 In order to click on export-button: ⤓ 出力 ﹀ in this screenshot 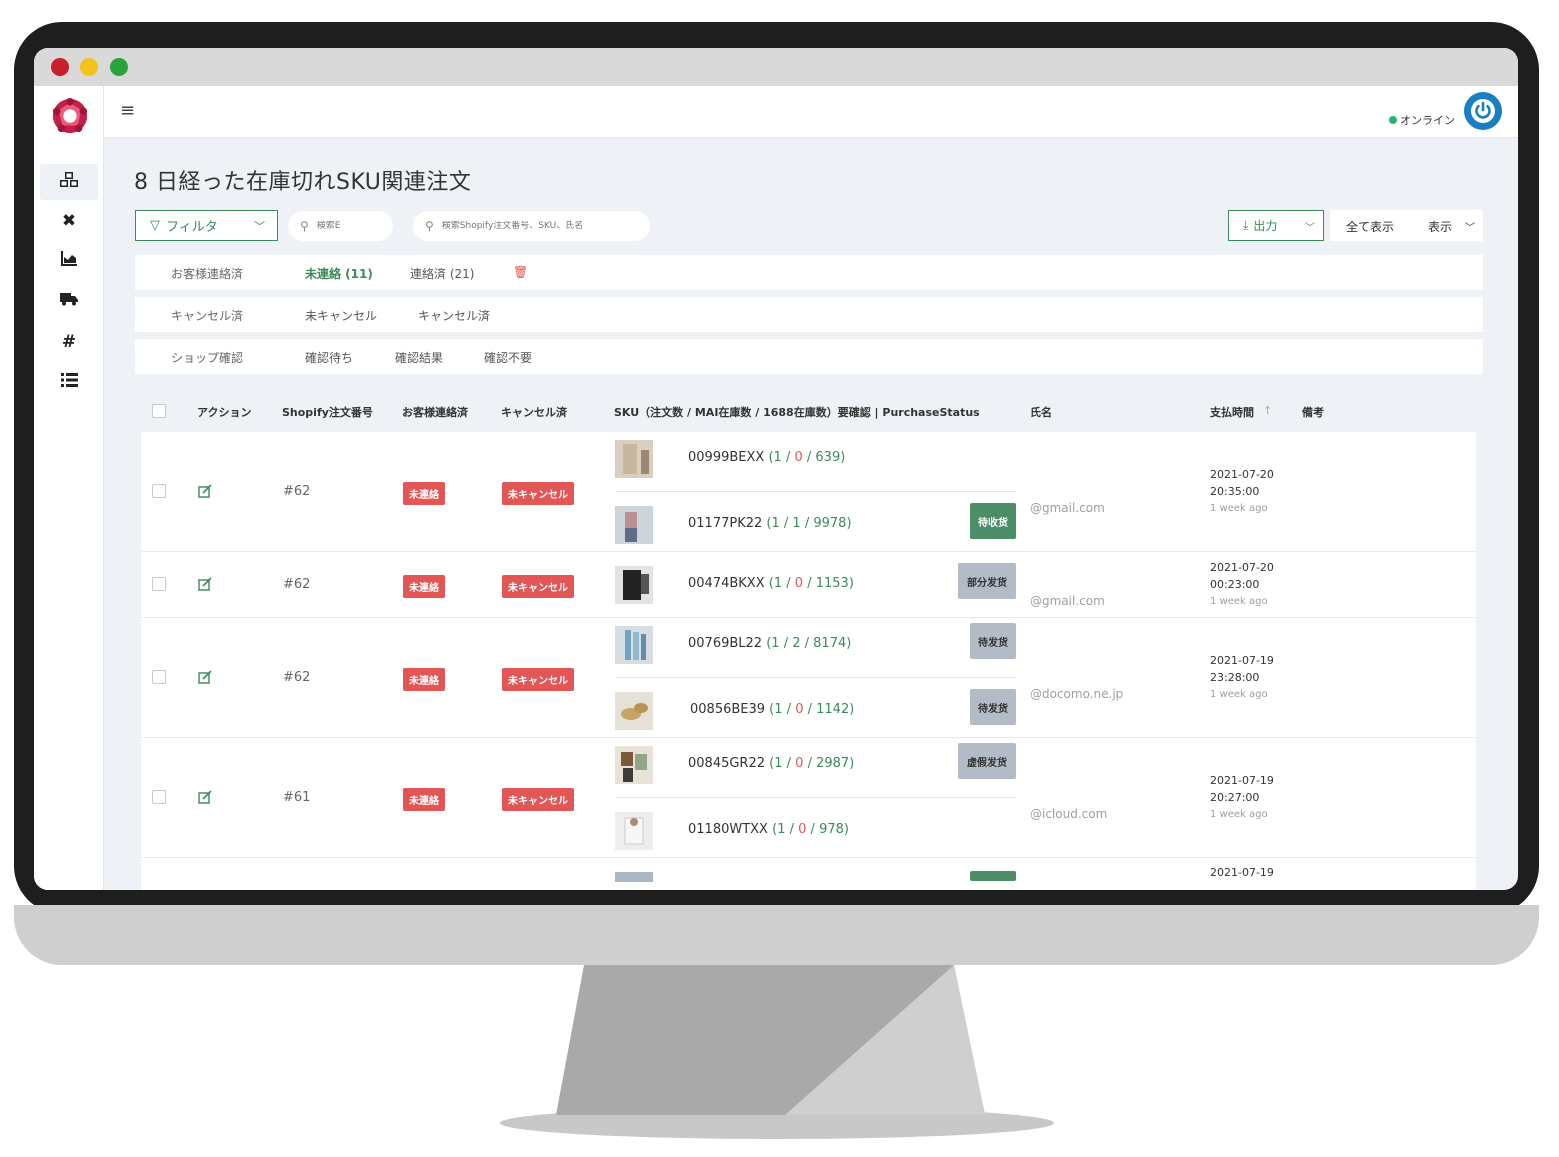, I will do `click(1276, 225)`.